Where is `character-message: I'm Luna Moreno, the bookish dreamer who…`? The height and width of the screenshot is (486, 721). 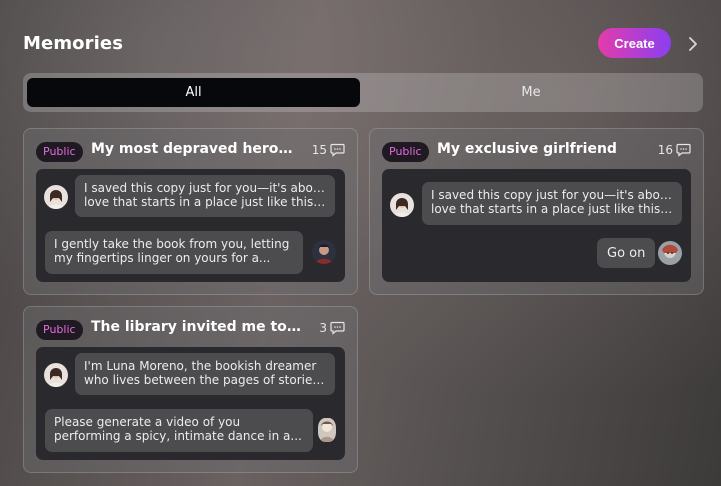
character-message: I'm Luna Moreno, the bookish dreamer who… is located at coordinates (205, 374).